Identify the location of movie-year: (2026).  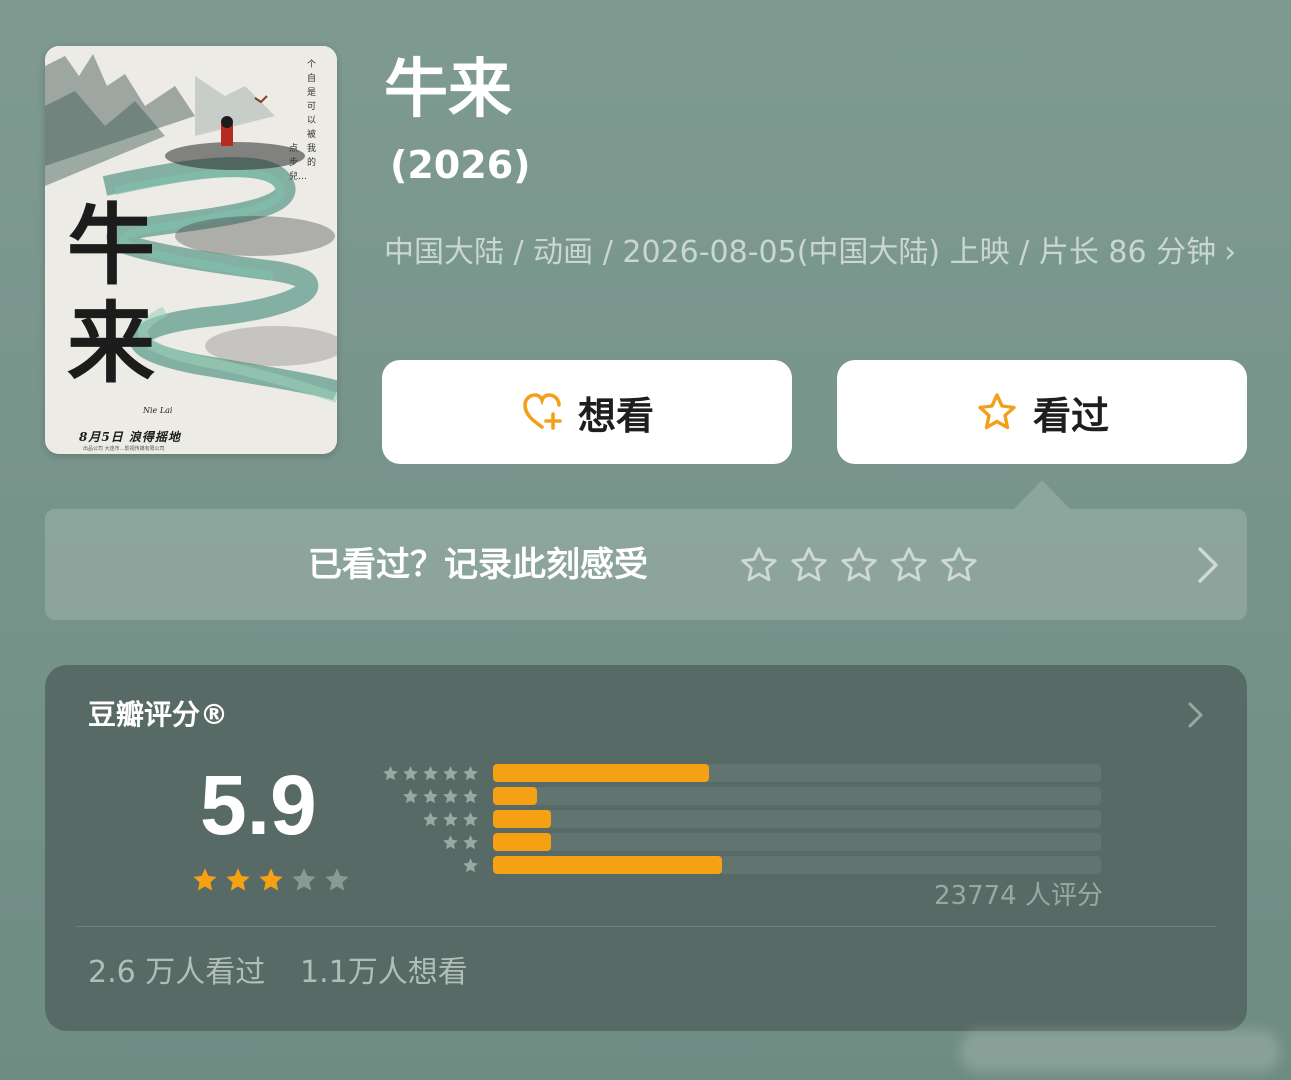
(460, 165).